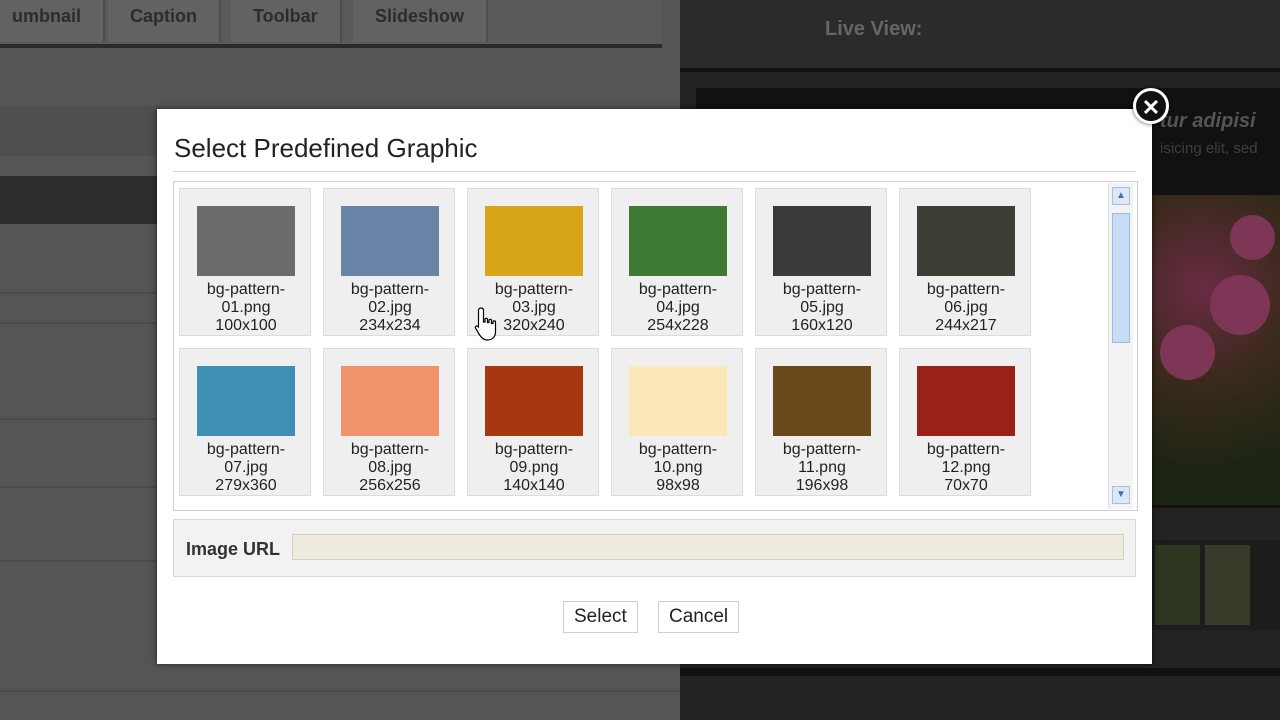 This screenshot has height=720, width=1280. I want to click on scroll-up-icon: ▲, so click(1121, 196).